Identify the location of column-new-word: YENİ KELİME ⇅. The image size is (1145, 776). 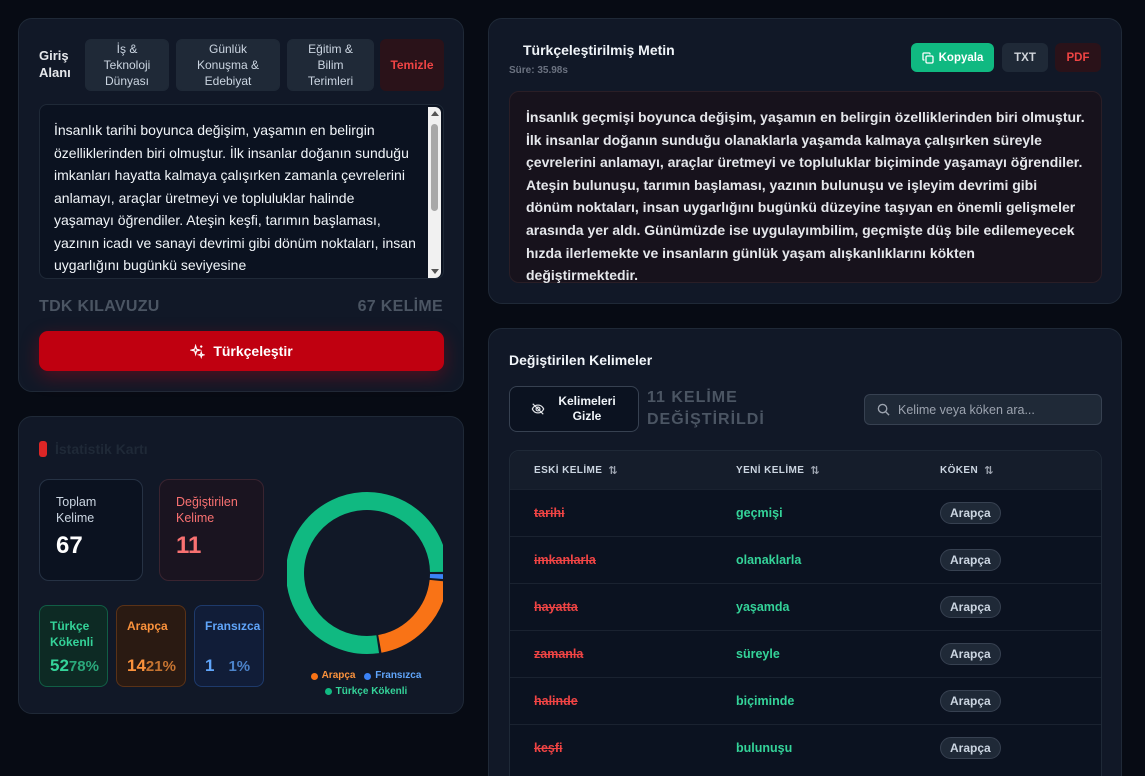
(814, 470).